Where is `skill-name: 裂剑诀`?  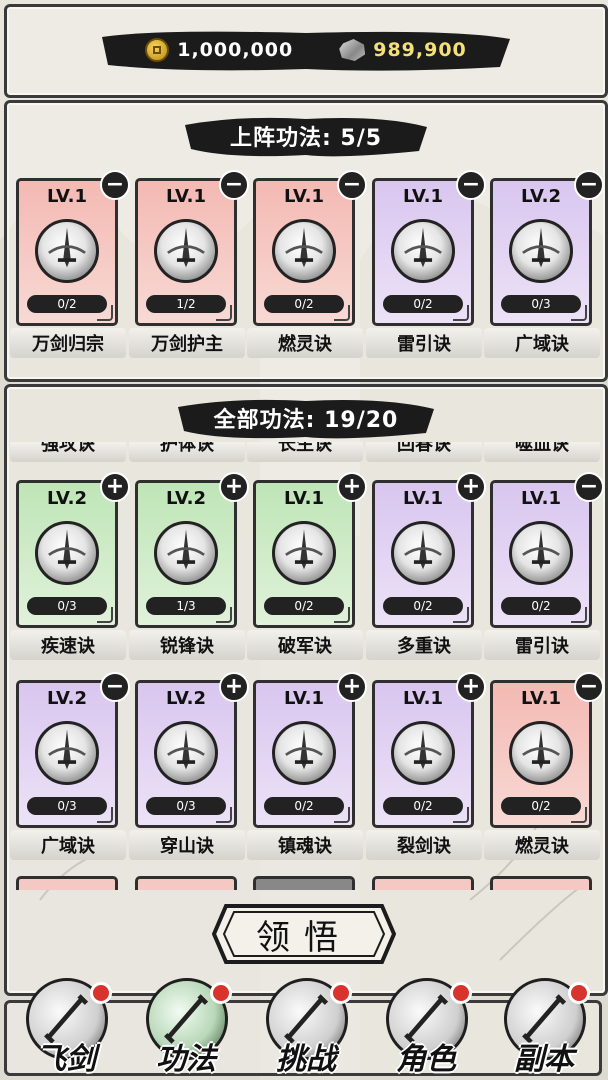 skill-name: 裂剑诀 is located at coordinates (424, 845).